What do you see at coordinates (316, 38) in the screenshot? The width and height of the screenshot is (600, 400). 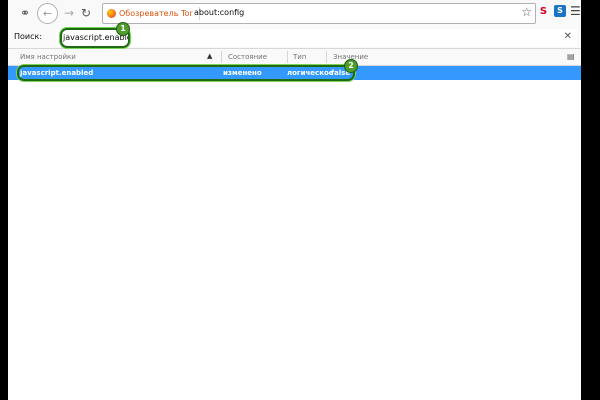 I see `search-input: javascript.enable ✕` at bounding box center [316, 38].